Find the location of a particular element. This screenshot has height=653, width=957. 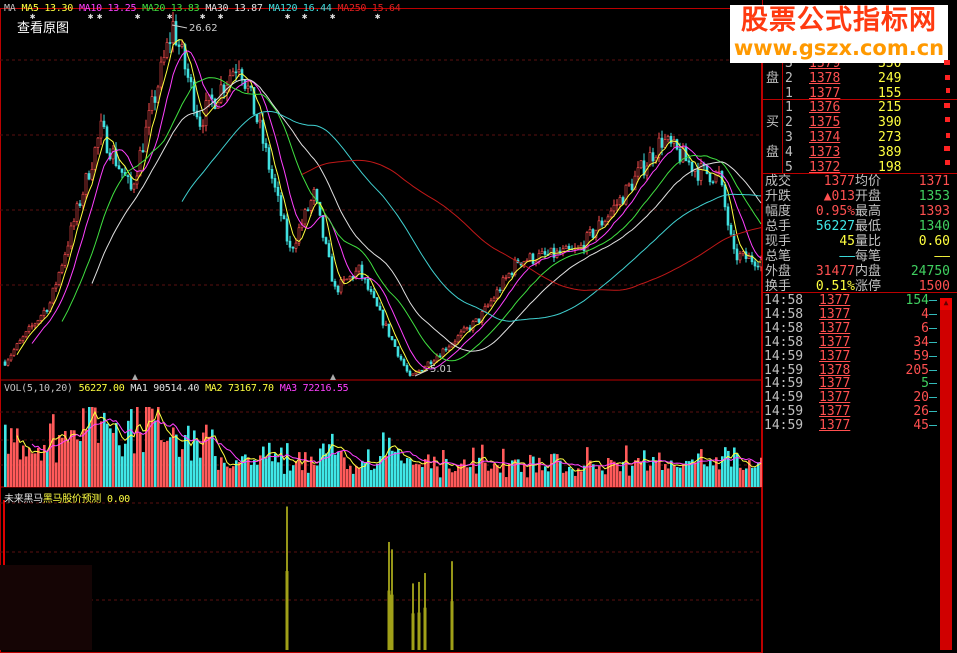

stat-value: 1353 is located at coordinates (934, 196).